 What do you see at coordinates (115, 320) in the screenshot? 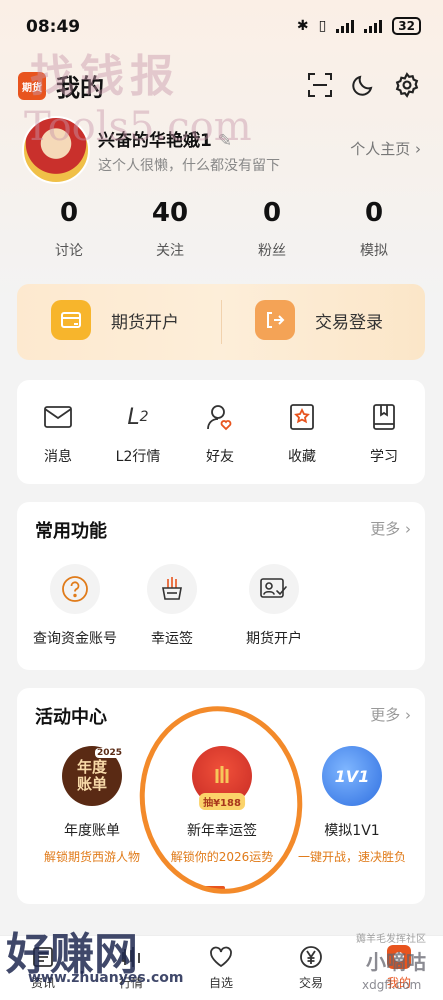
I see `open-account-button: 期货开户` at bounding box center [115, 320].